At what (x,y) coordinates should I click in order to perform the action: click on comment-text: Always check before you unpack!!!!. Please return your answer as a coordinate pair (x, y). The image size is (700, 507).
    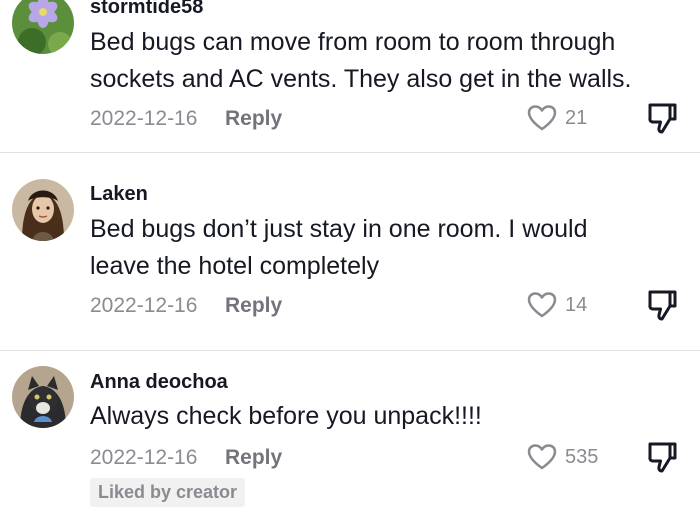
    Looking at the image, I should click on (286, 416).